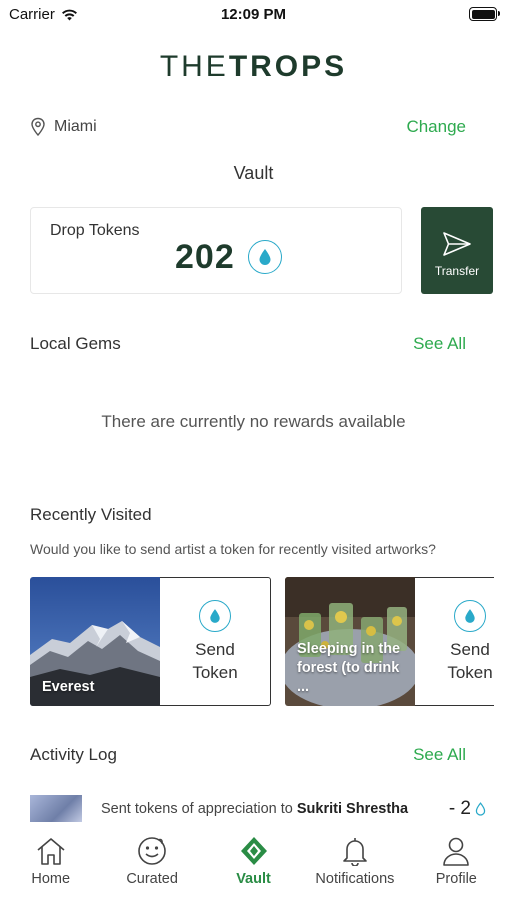 The width and height of the screenshot is (507, 900). Describe the element at coordinates (480, 809) in the screenshot. I see `drop-outline-icon` at that location.